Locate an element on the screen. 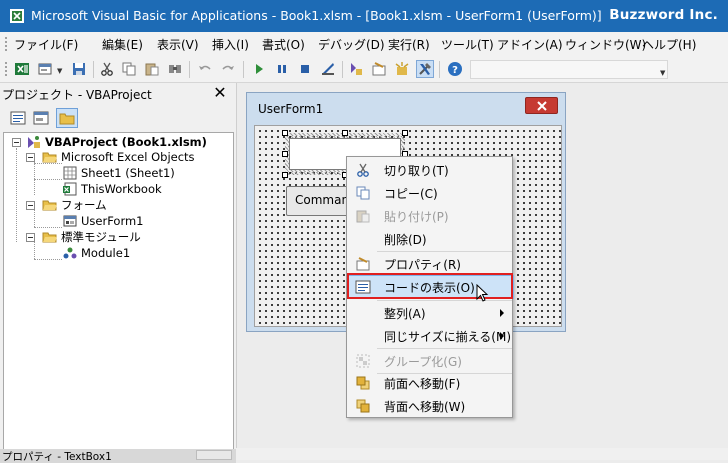  tree-node-label: Sheet1 (Sheet1) is located at coordinates (128, 173).